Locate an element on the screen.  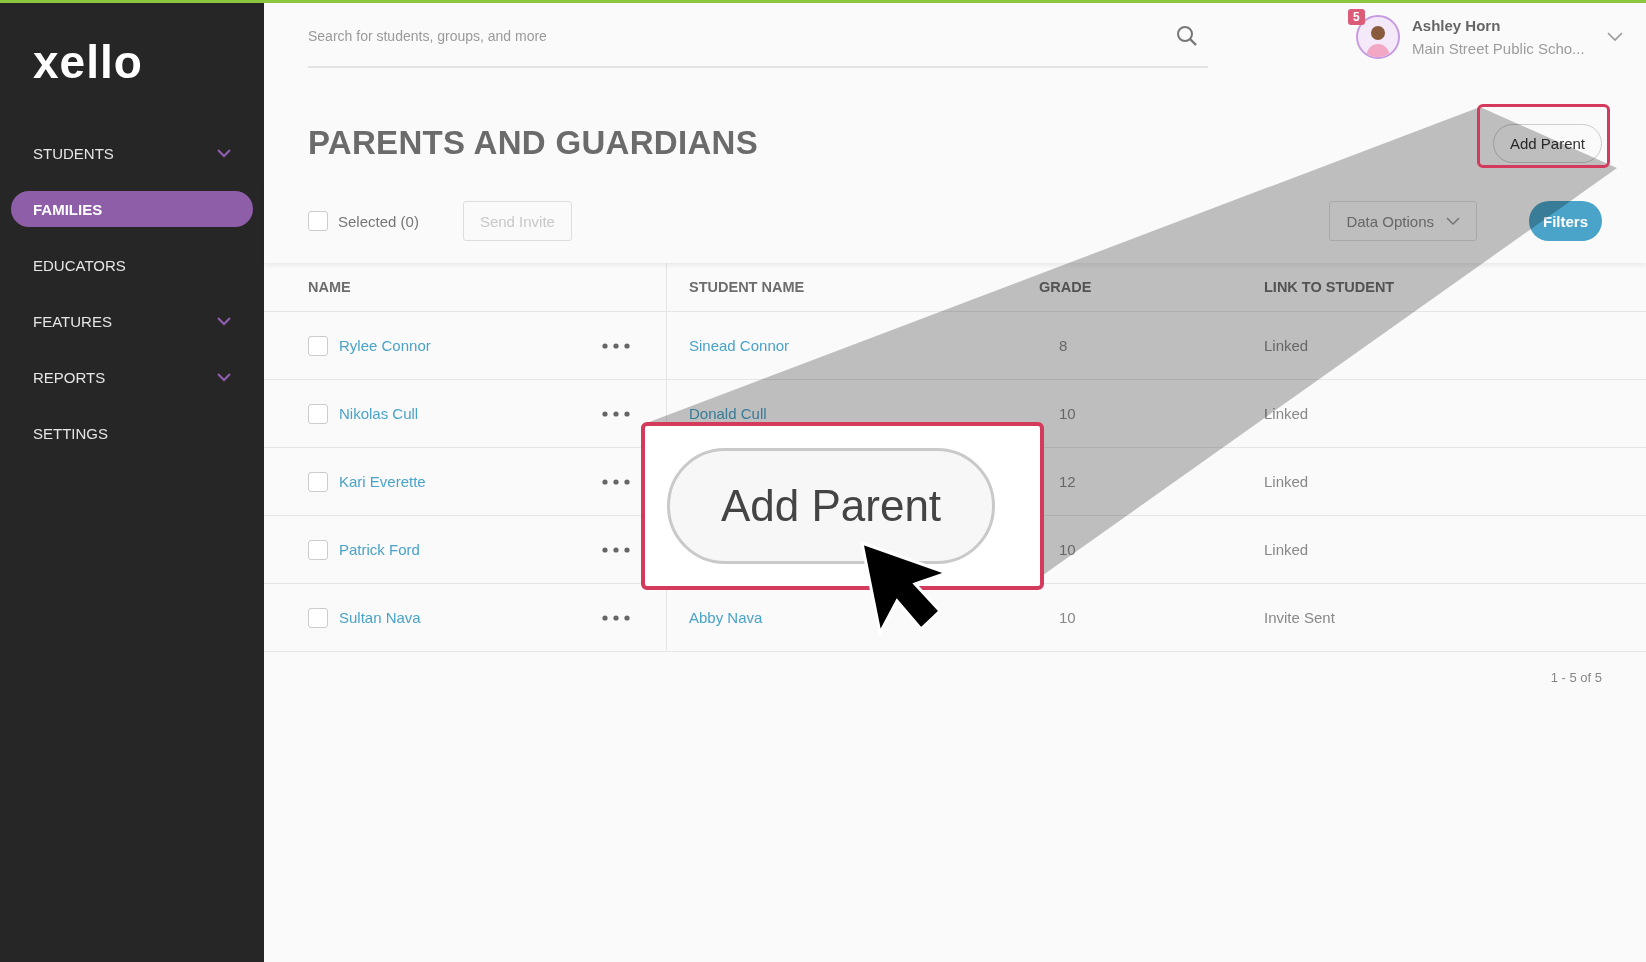
pagination-label: 1 - 5 of 5 is located at coordinates (1576, 677).